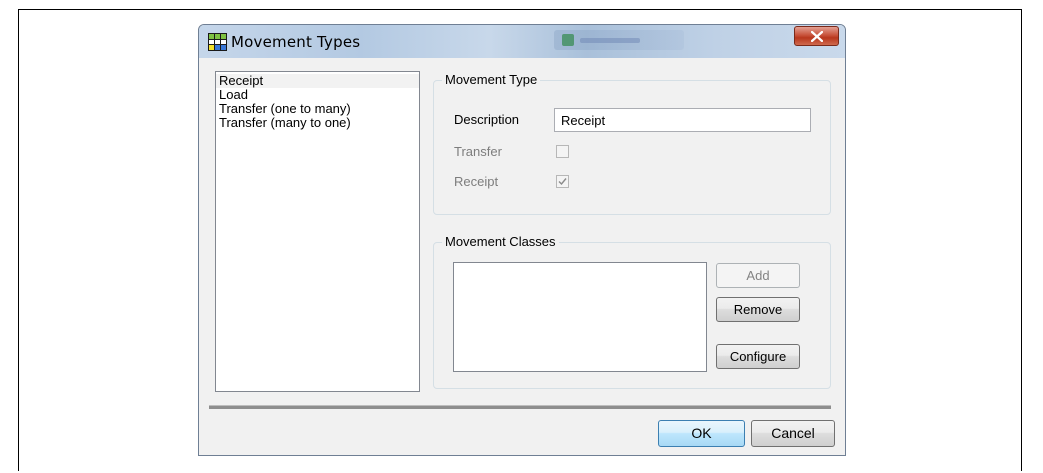 This screenshot has height=473, width=1043. What do you see at coordinates (520, 407) in the screenshot?
I see `footer-separator` at bounding box center [520, 407].